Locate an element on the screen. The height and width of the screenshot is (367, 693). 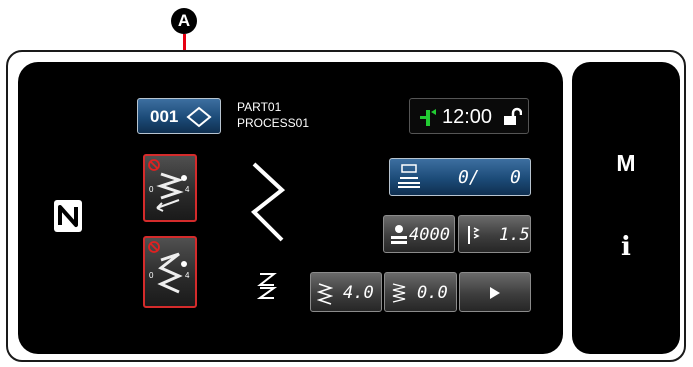
play-icon is located at coordinates (495, 293).